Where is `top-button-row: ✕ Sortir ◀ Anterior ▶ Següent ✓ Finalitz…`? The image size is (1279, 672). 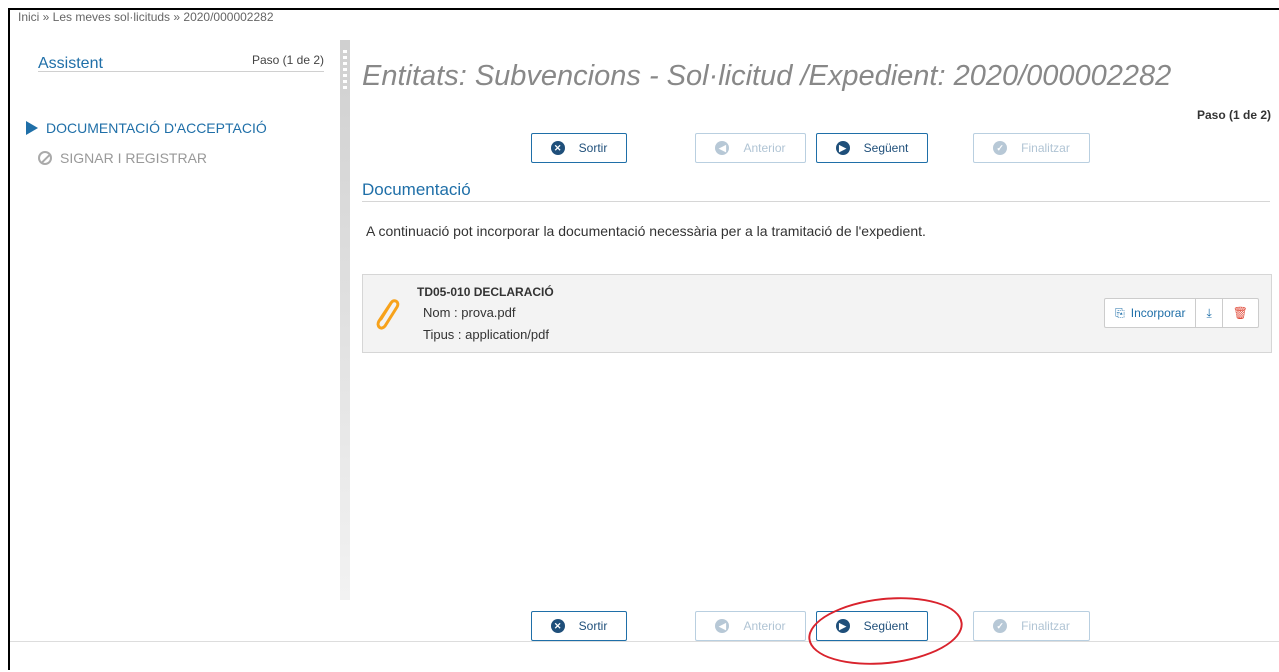 top-button-row: ✕ Sortir ◀ Anterior ▶ Següent ✓ Finalitz… is located at coordinates (815, 148).